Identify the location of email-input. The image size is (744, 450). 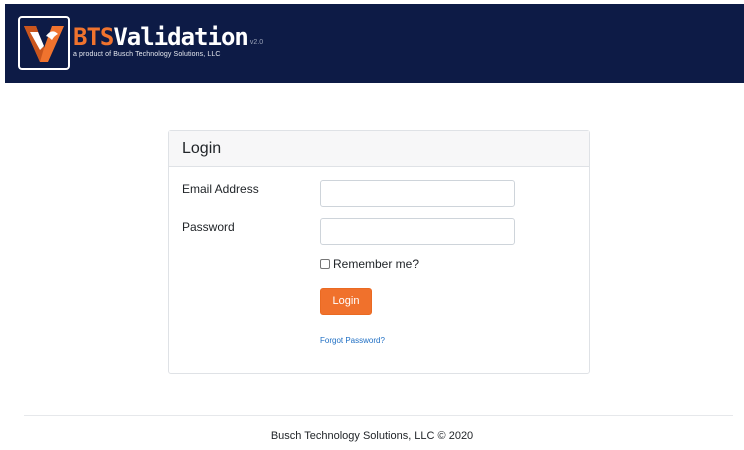
(417, 193).